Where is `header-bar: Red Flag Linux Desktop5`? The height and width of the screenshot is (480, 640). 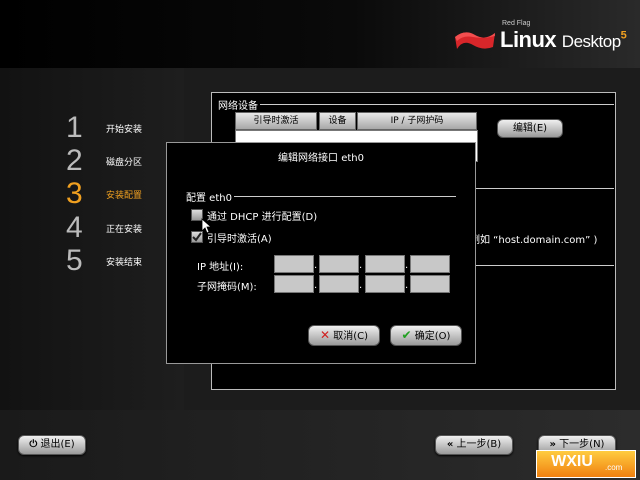
header-bar: Red Flag Linux Desktop5 is located at coordinates (320, 34).